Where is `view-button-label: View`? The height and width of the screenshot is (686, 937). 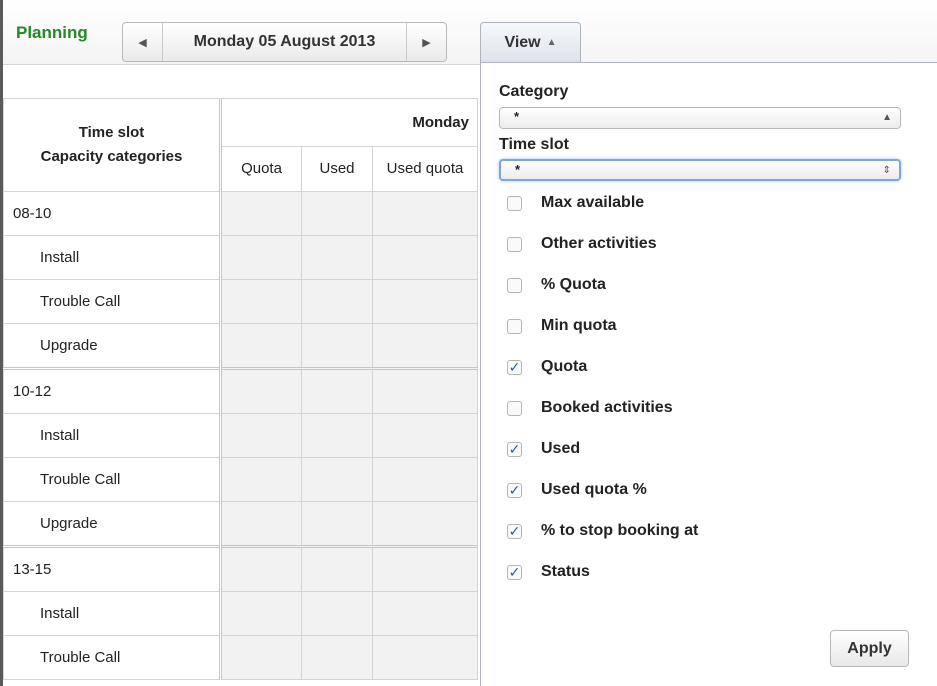
view-button-label: View is located at coordinates (522, 42).